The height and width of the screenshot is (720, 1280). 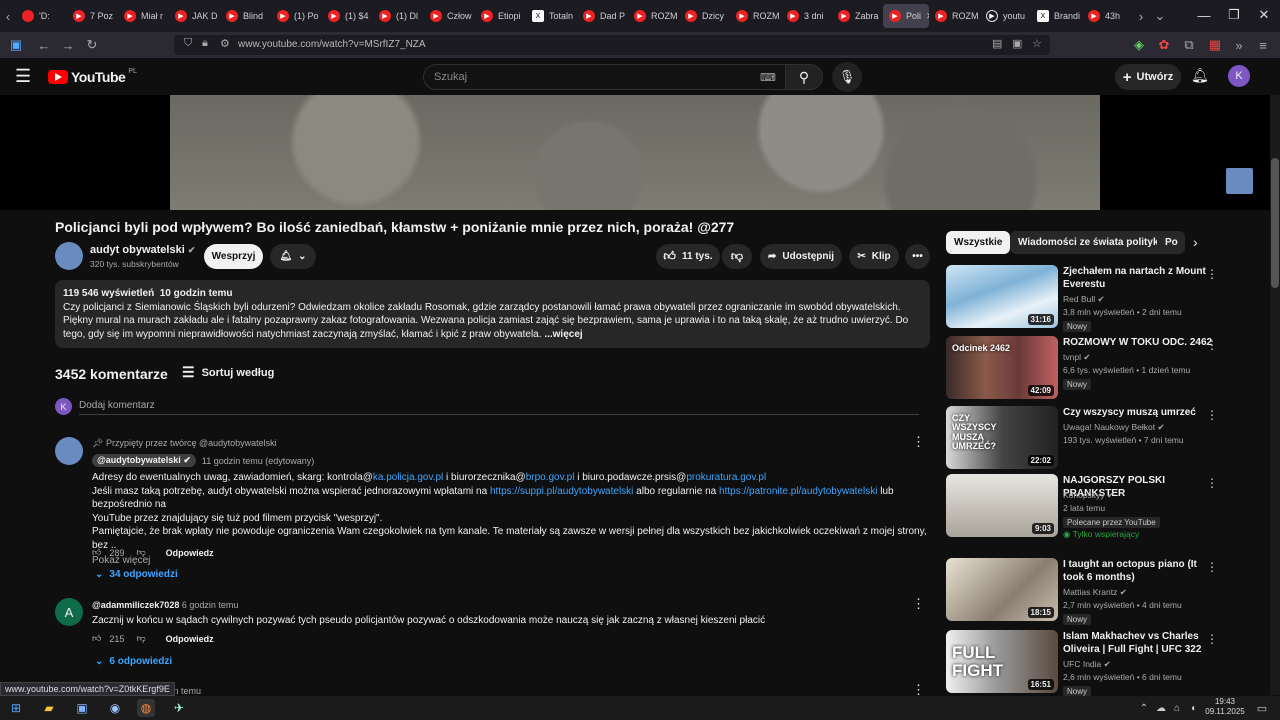 I want to click on browser-tab: ▶ Dzicy, so click(x=704, y=16).